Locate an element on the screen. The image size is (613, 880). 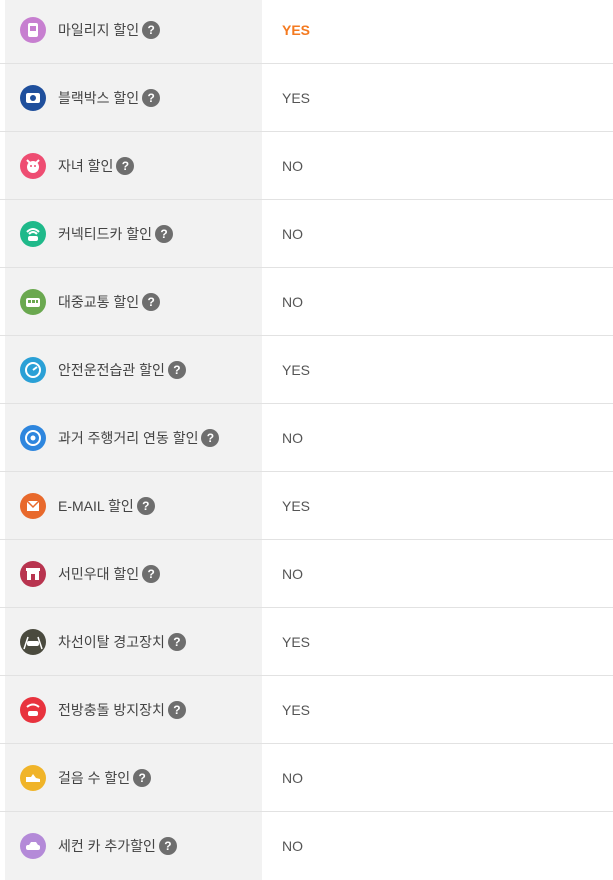
discount-label-cell: 자녀 할인 ? is located at coordinates (133, 165).